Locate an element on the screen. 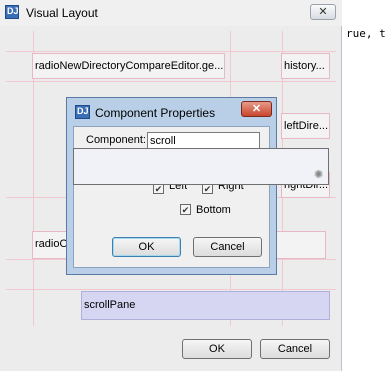 The image size is (386, 371). code-fragment: rue, t is located at coordinates (366, 33).